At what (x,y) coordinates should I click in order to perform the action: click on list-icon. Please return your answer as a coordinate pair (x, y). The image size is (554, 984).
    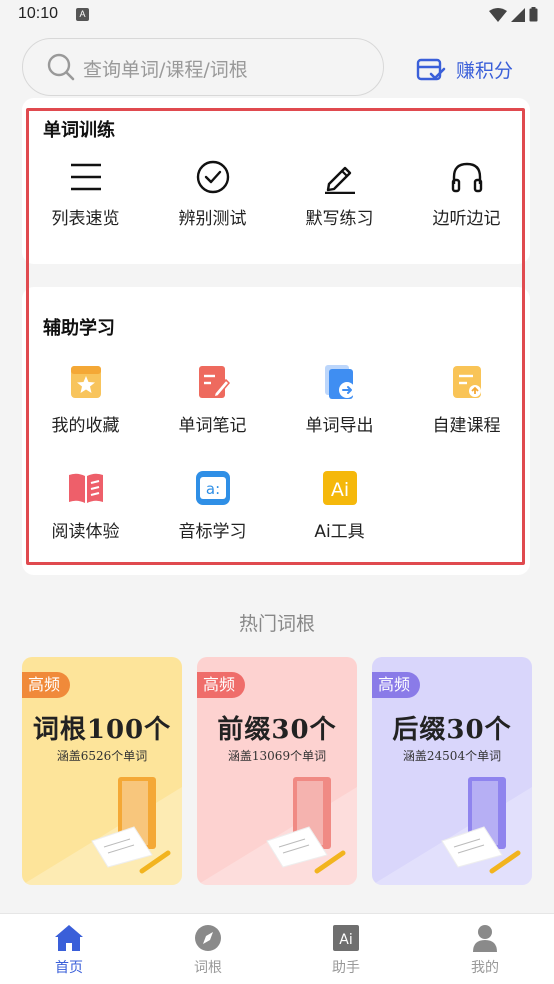
    Looking at the image, I should click on (85, 177).